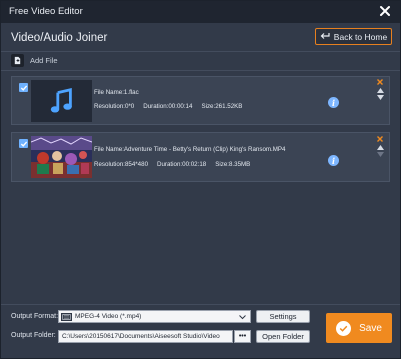 The width and height of the screenshot is (401, 359). What do you see at coordinates (66, 316) in the screenshot?
I see `video-format-icon` at bounding box center [66, 316].